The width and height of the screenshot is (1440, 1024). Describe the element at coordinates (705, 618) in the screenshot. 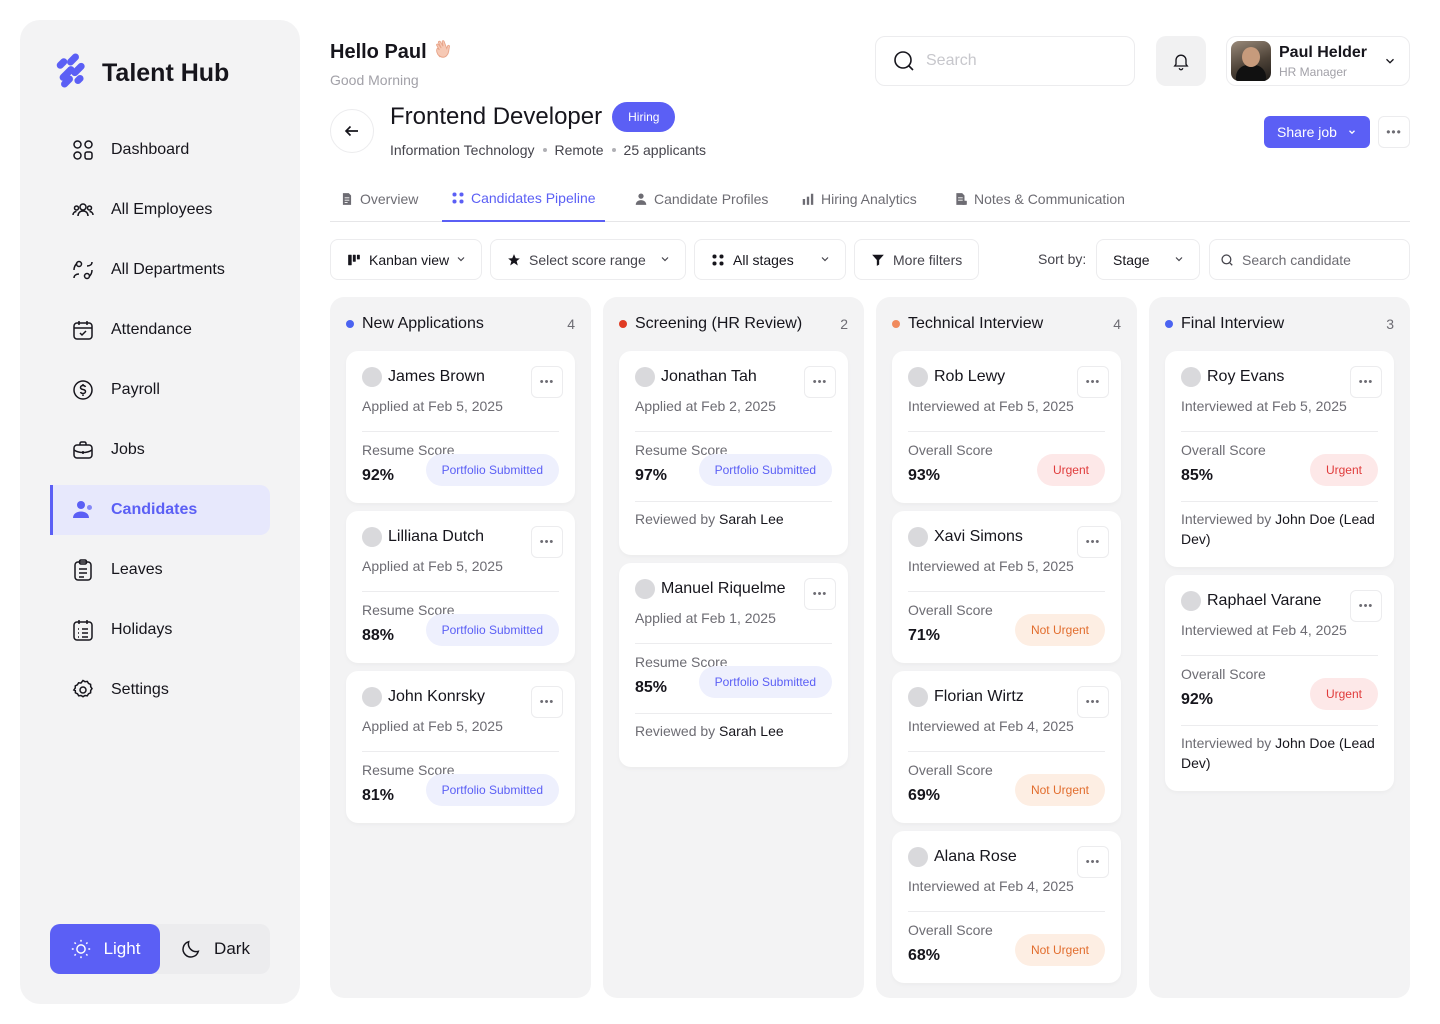

I see `candidate-date: Applied at Feb 1, 2025` at that location.